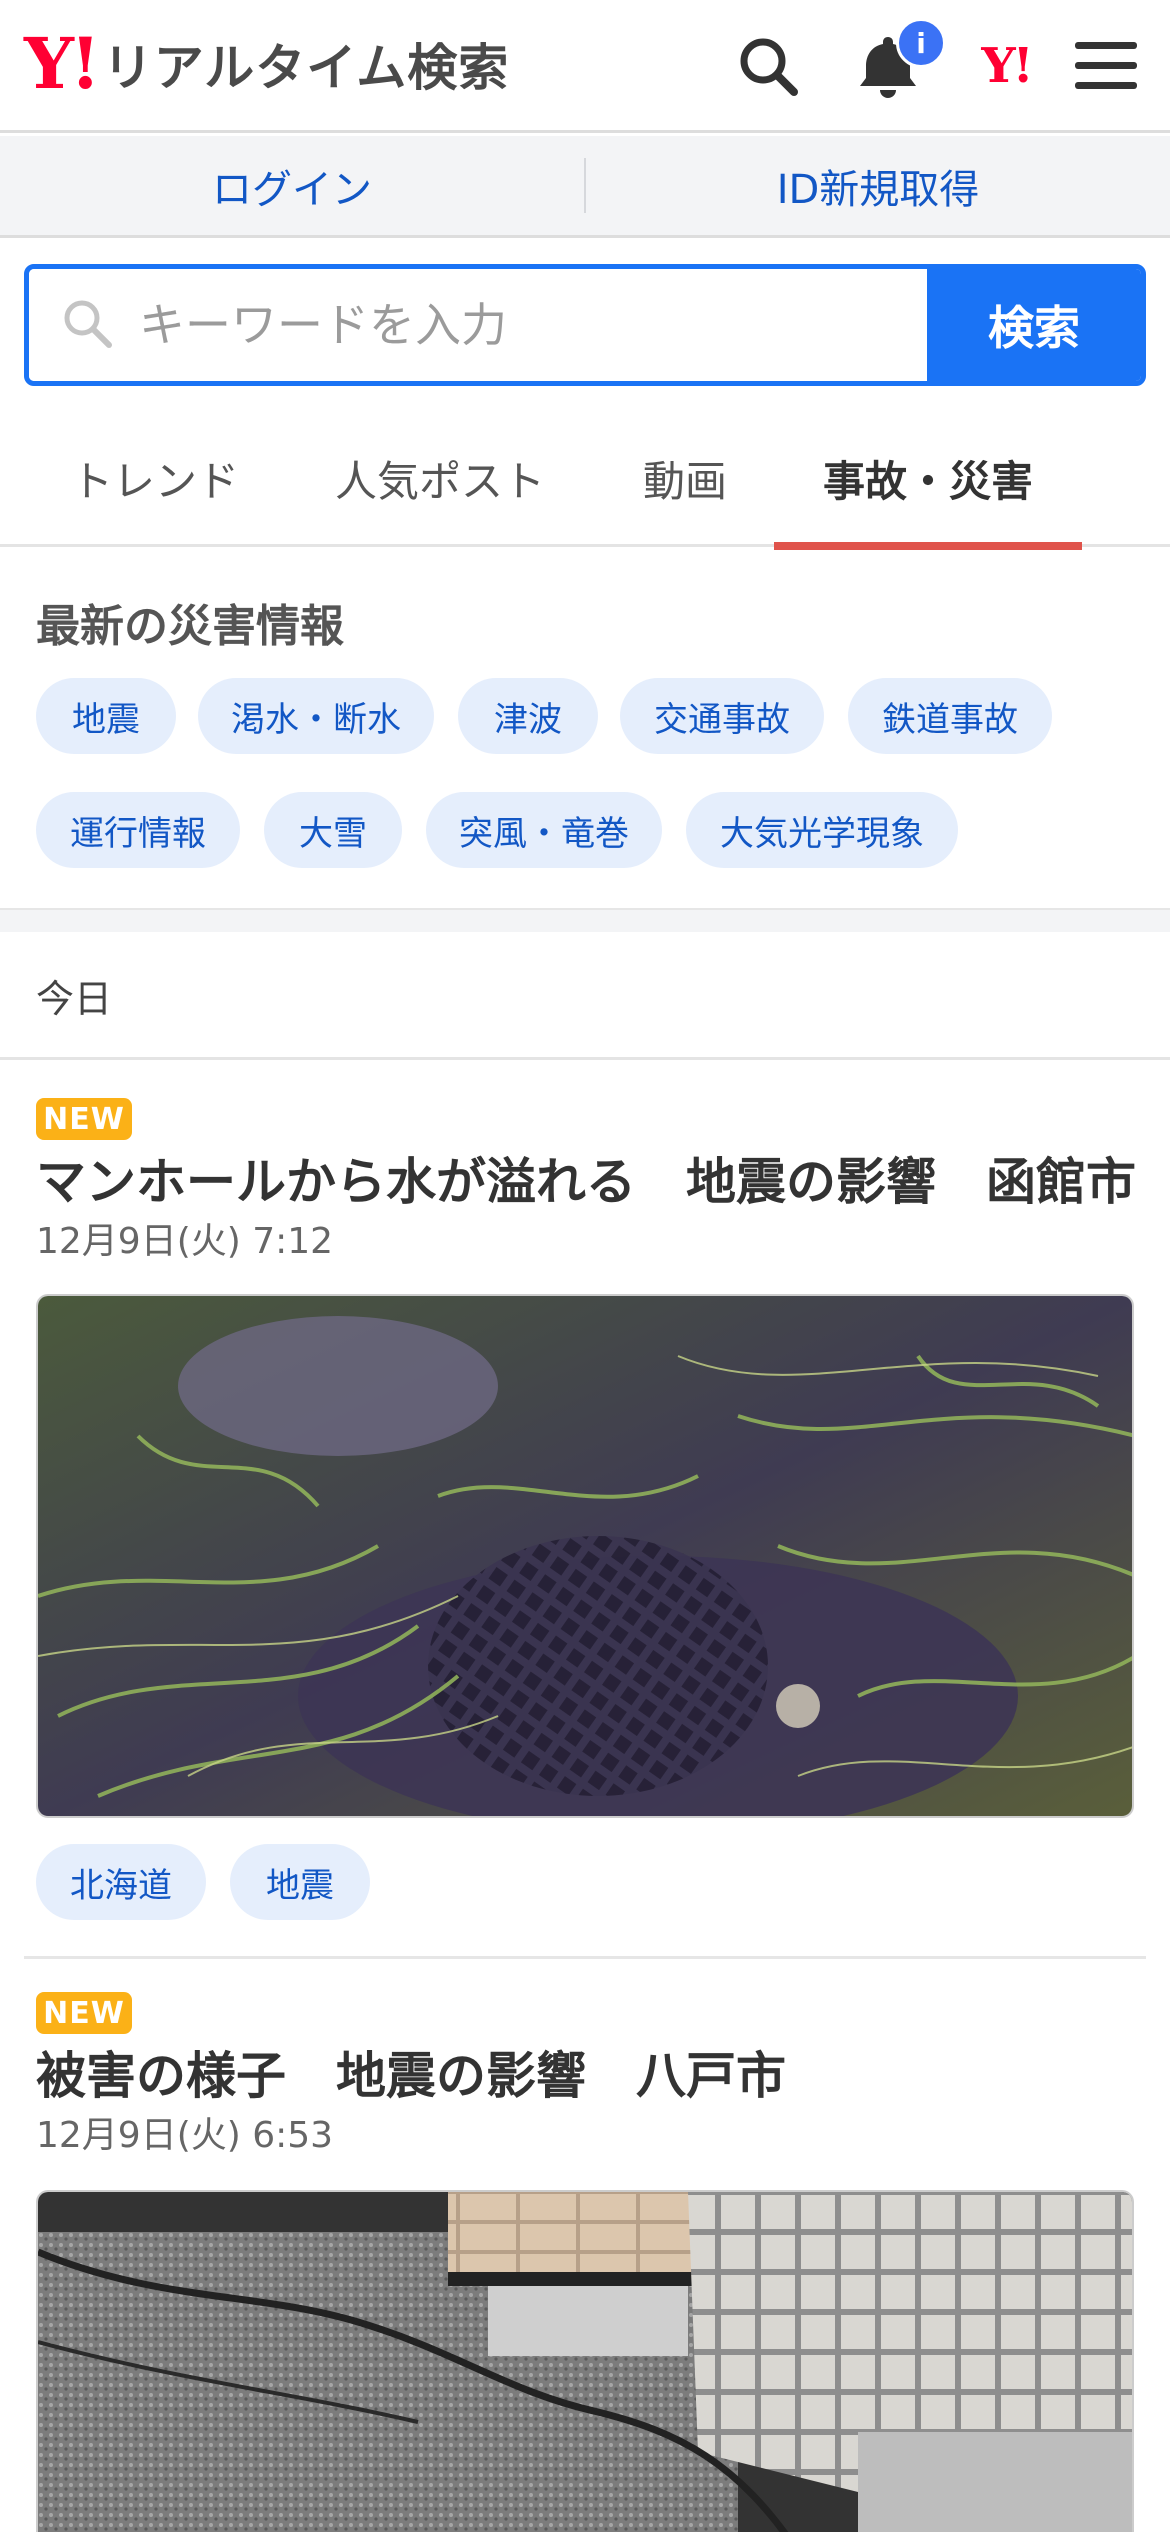 This screenshot has width=1170, height=2532. What do you see at coordinates (585, 480) in the screenshot?
I see `category-tabs: トレンド 人気ポスト 動画 事故・災害` at bounding box center [585, 480].